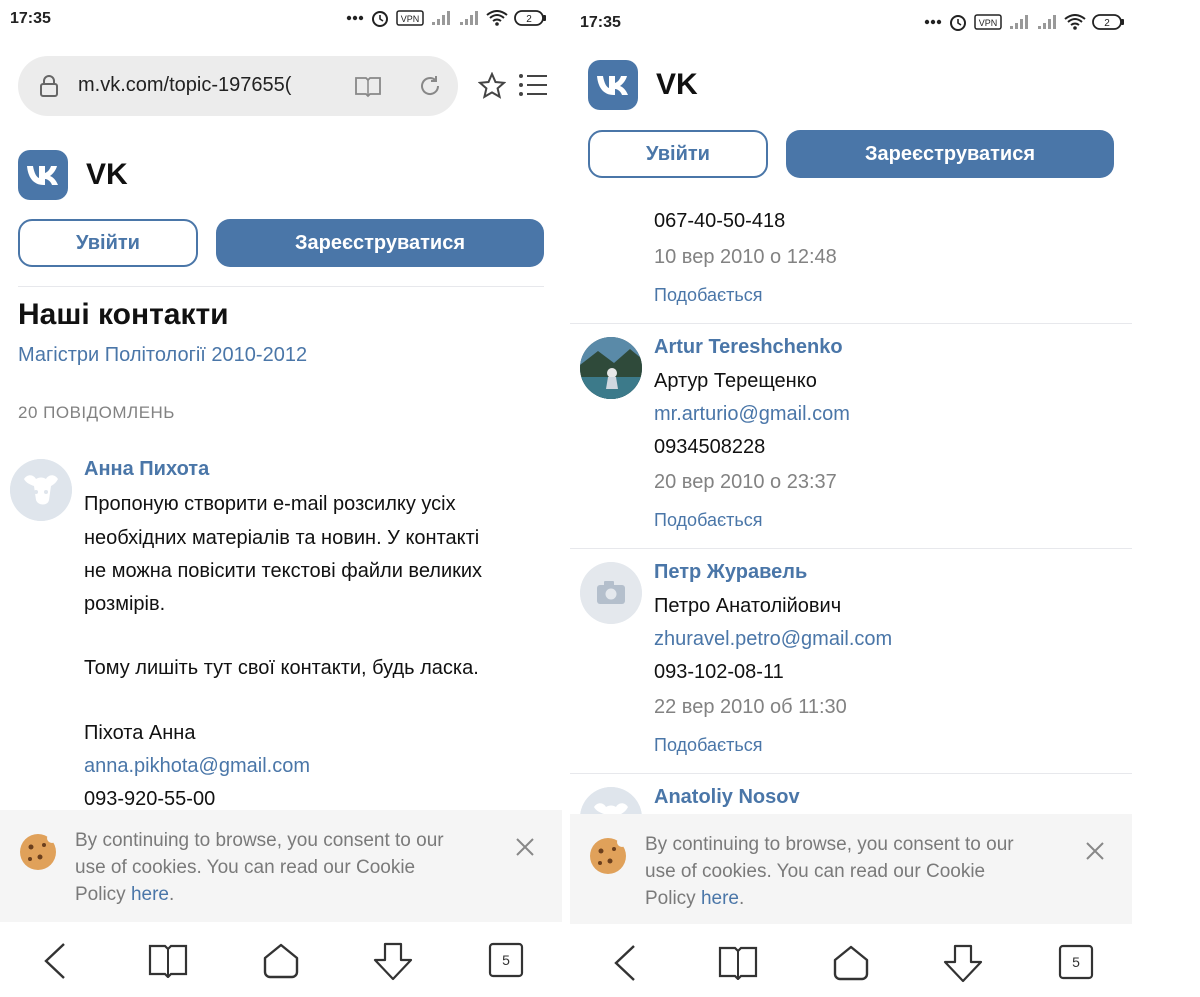 The height and width of the screenshot is (997, 1200). I want to click on post-email-link: zhuravel.petro@gmail.com, so click(773, 639).